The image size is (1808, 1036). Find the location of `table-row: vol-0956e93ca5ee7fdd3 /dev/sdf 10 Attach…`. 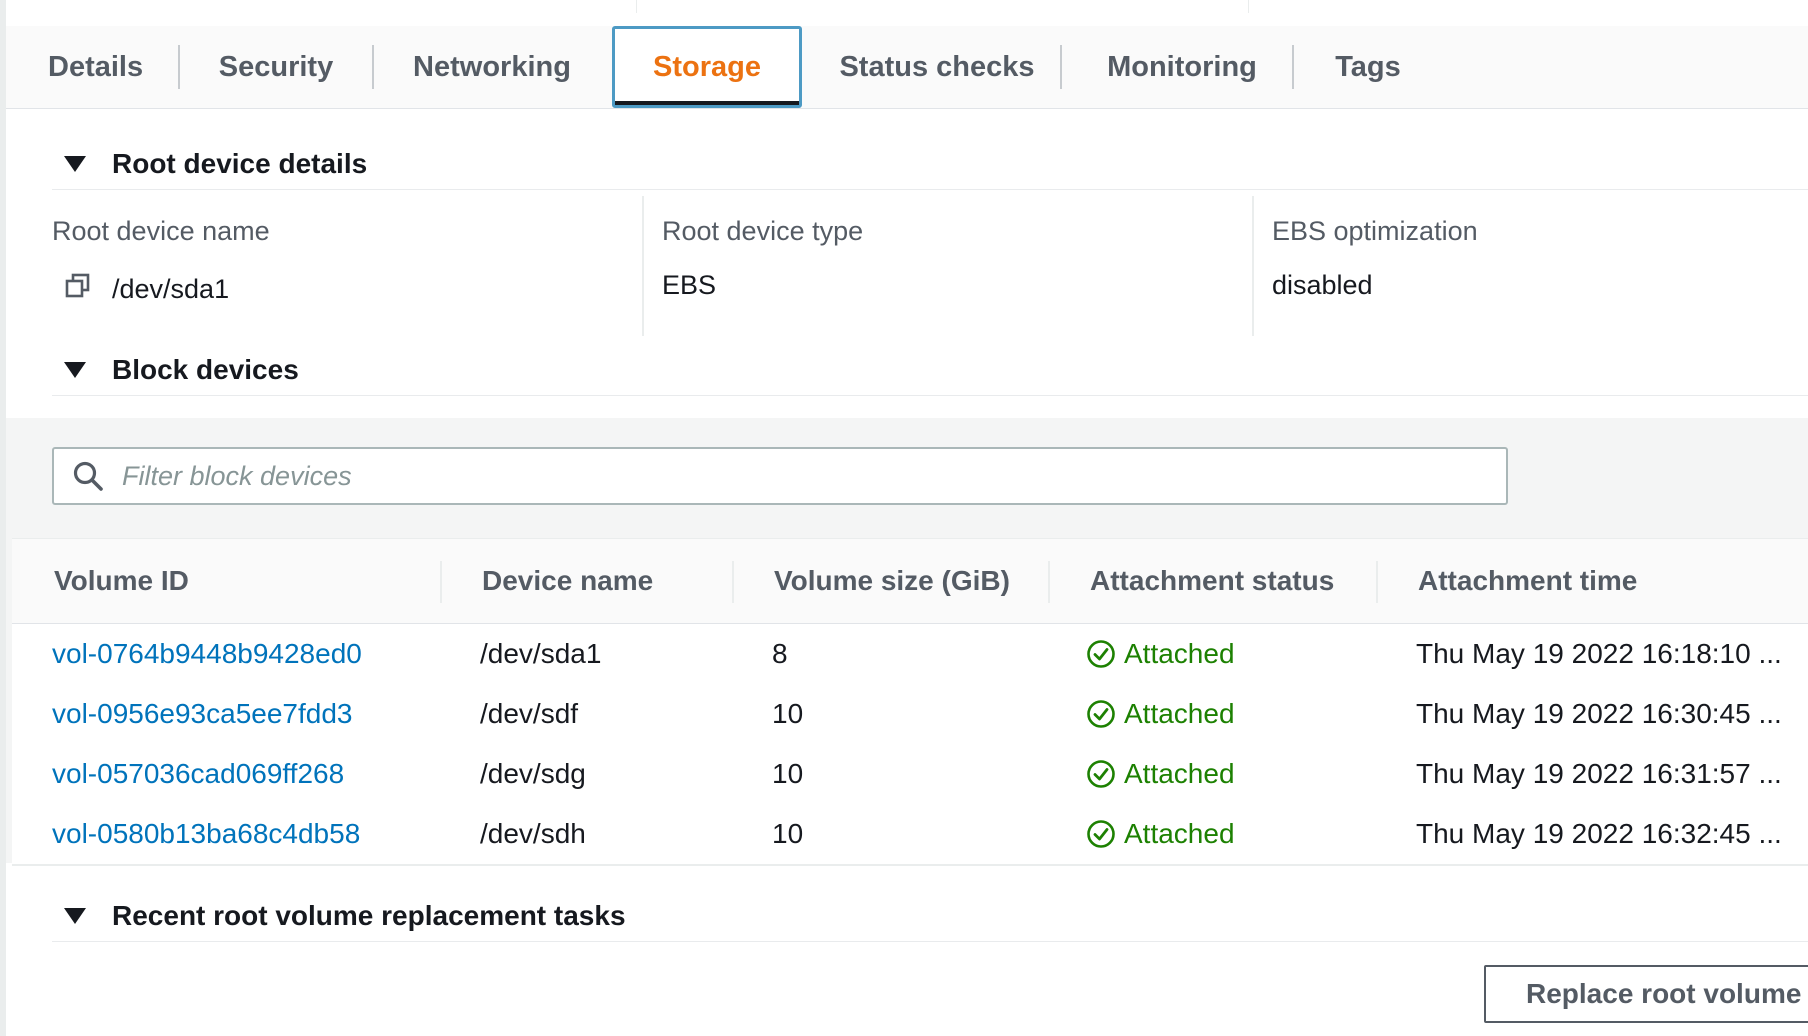

table-row: vol-0956e93ca5ee7fdd3 /dev/sdf 10 Attach… is located at coordinates (910, 715).